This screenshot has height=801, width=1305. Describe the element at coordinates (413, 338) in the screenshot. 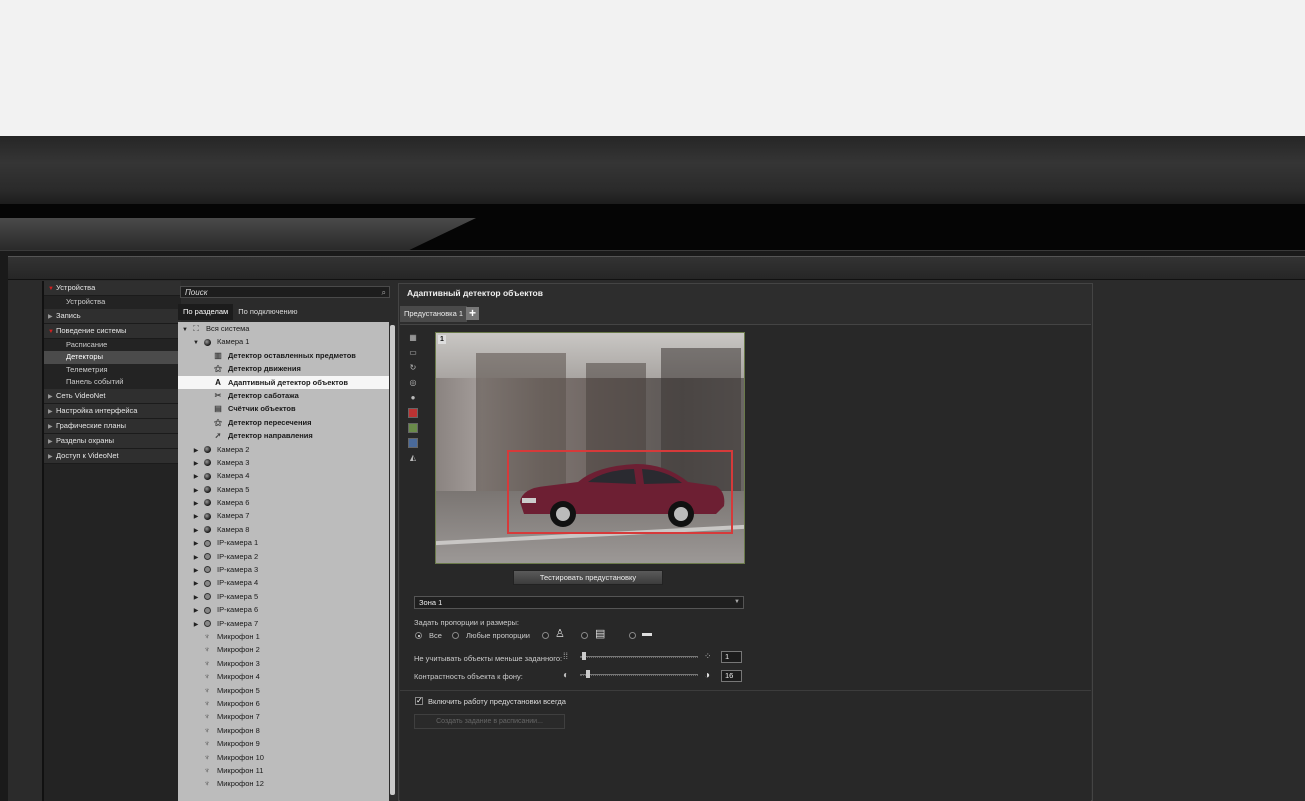

I see `grid-icon: ▦` at that location.